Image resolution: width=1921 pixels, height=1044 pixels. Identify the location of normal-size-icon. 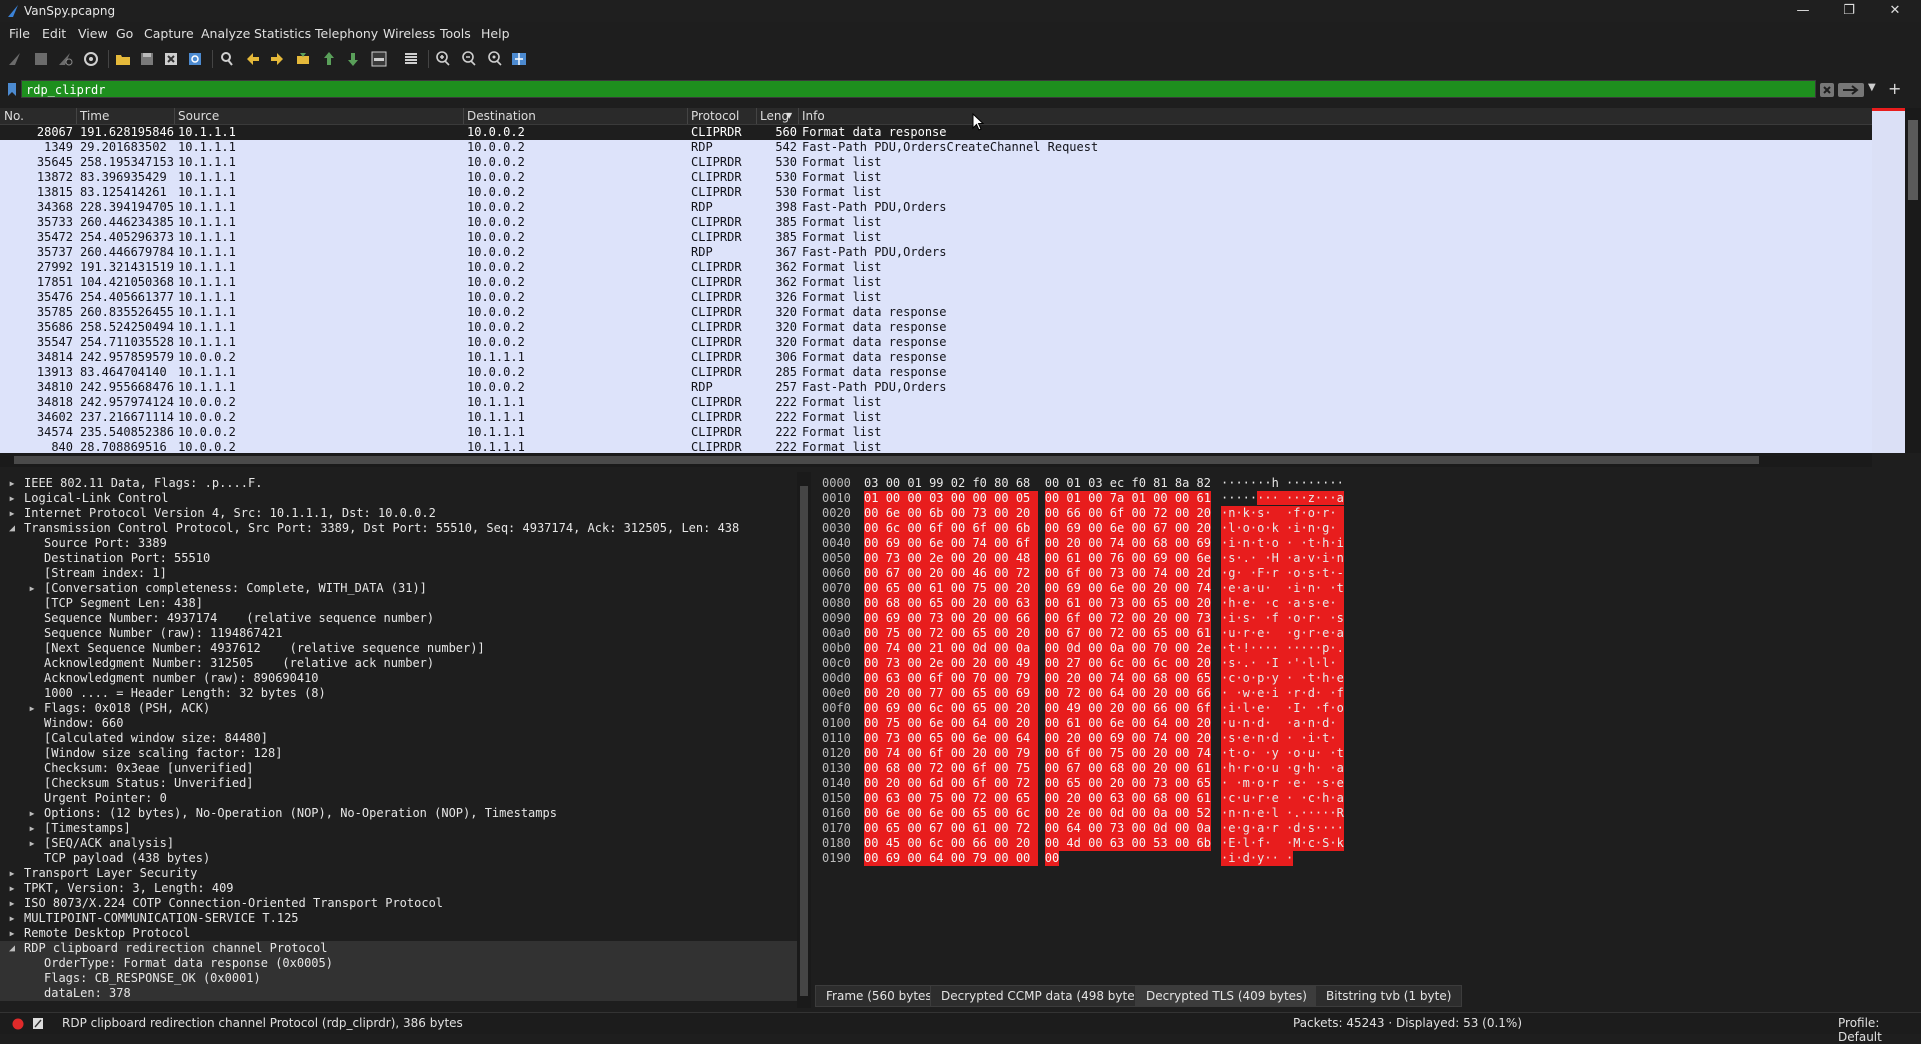
(495, 59).